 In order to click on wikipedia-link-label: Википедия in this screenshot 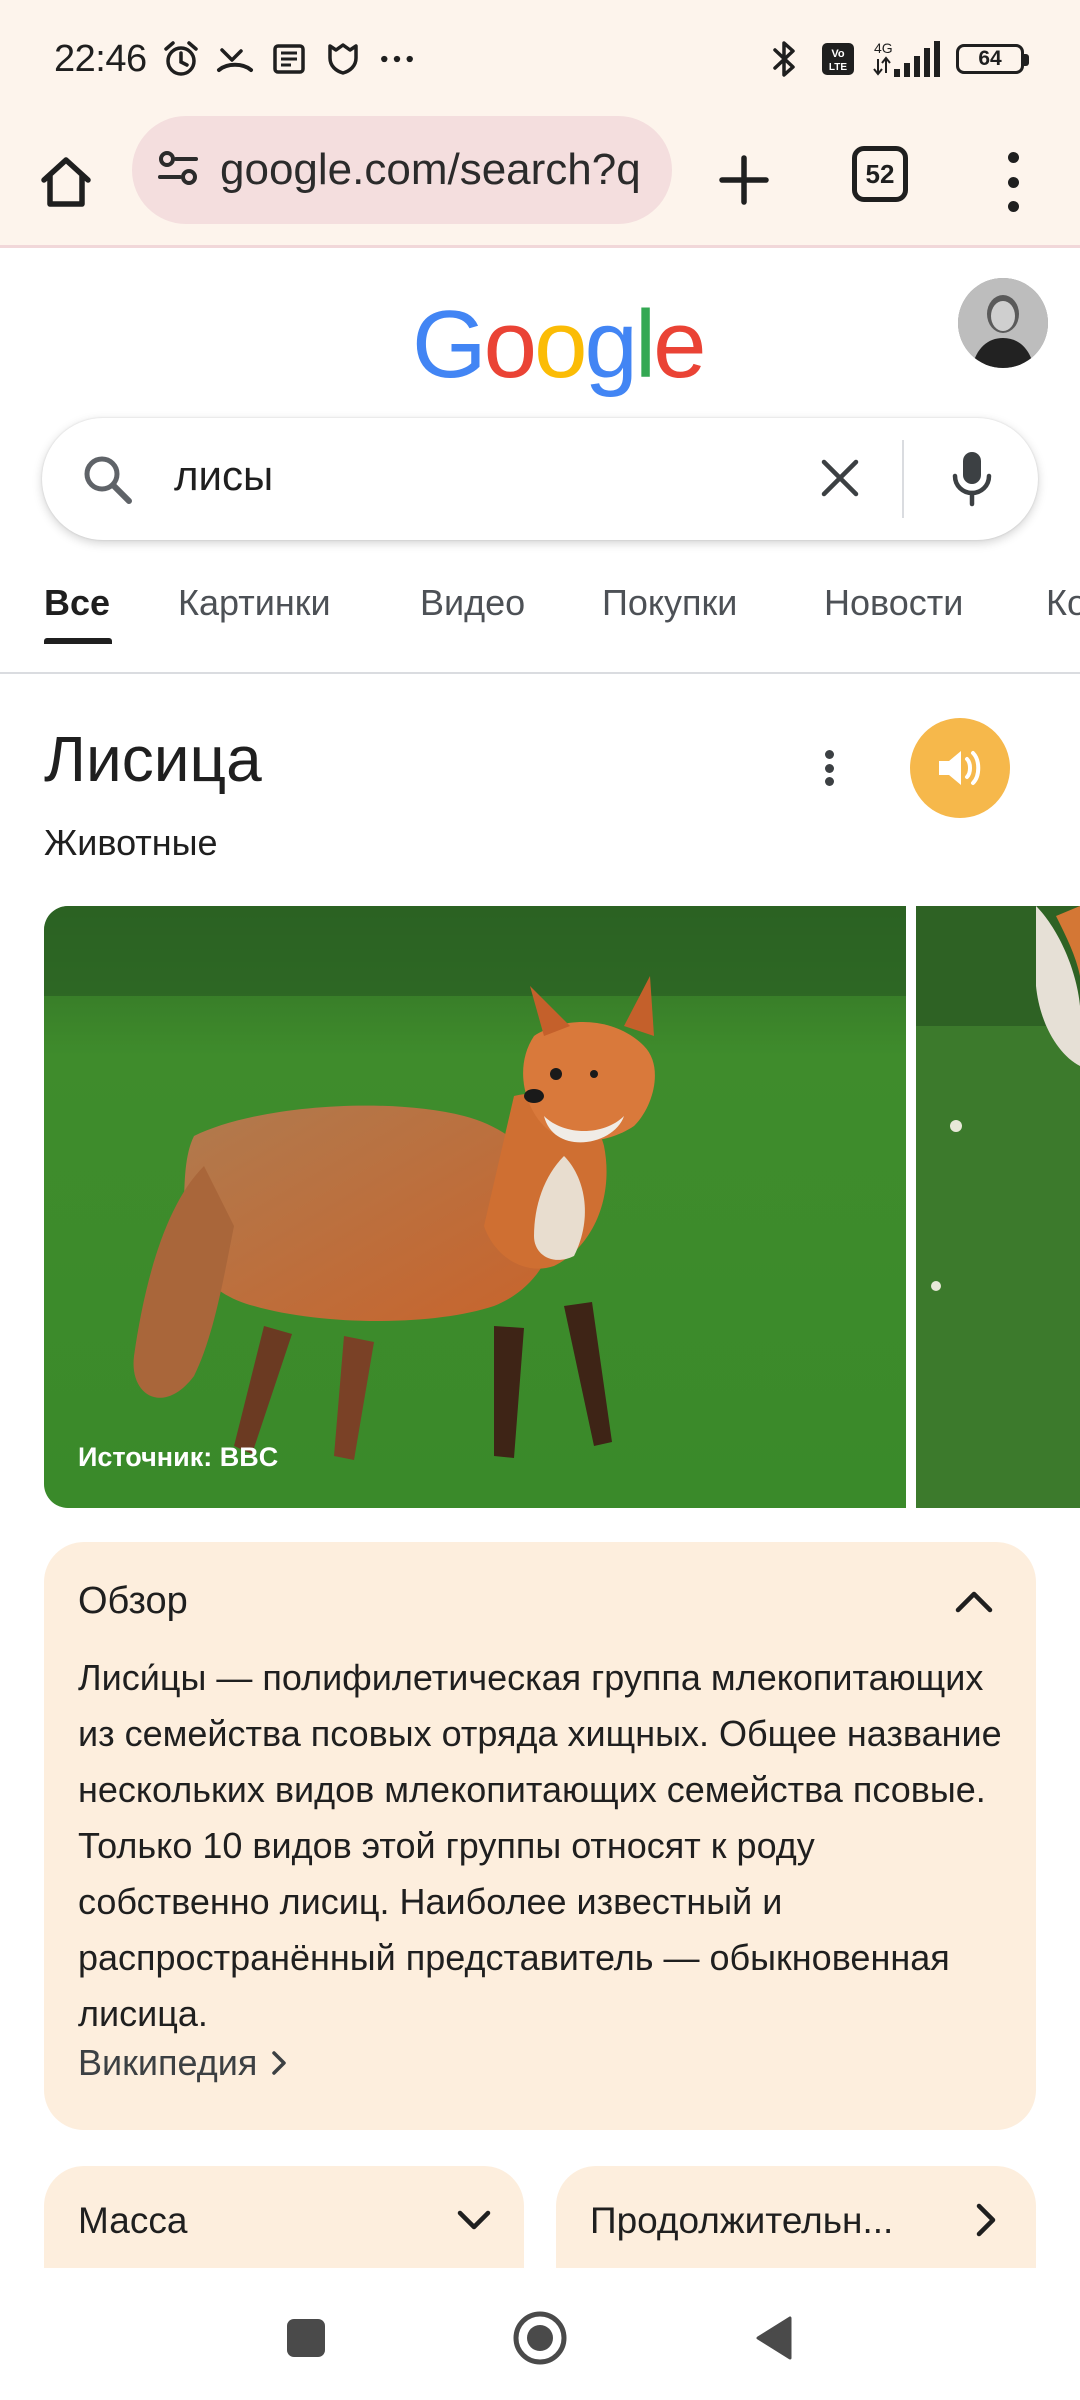, I will do `click(168, 2062)`.